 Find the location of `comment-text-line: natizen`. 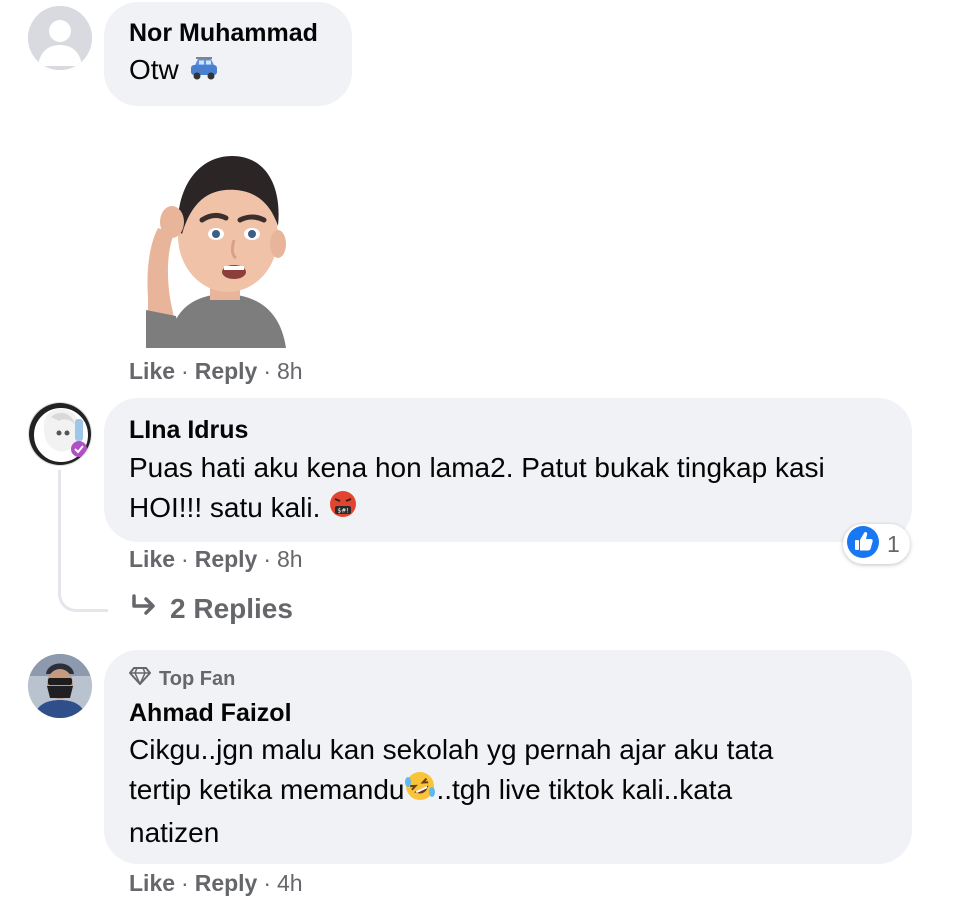

comment-text-line: natizen is located at coordinates (174, 833).